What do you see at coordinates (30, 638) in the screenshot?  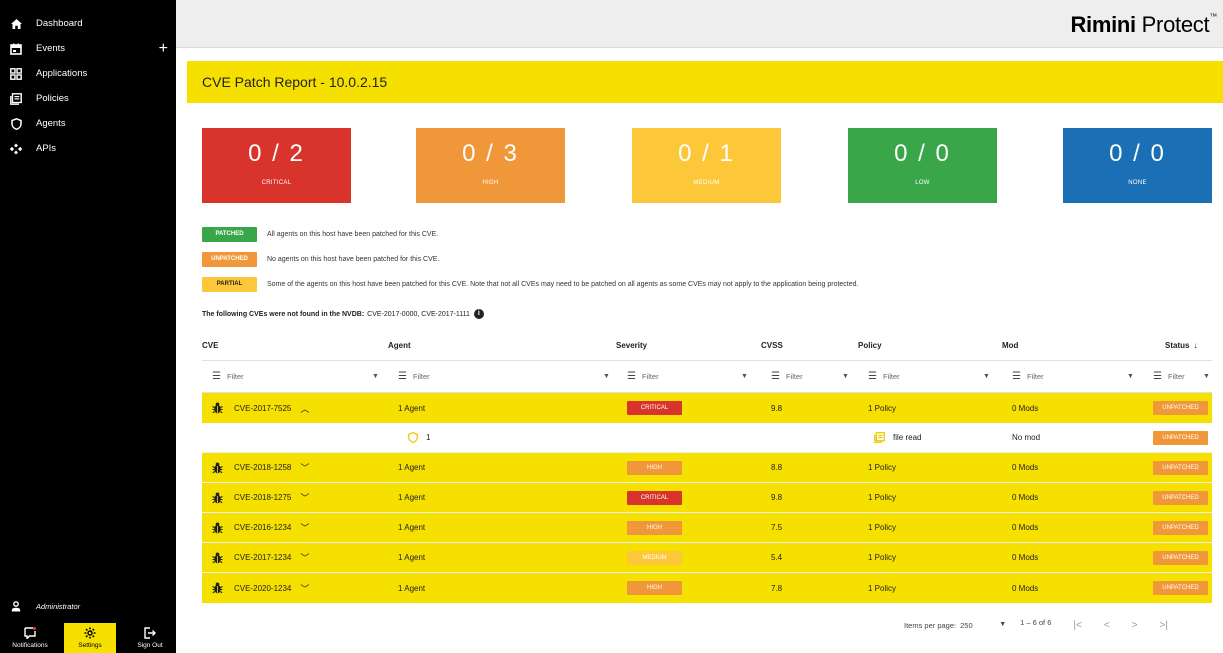 I see `notifications-button: Notifications` at bounding box center [30, 638].